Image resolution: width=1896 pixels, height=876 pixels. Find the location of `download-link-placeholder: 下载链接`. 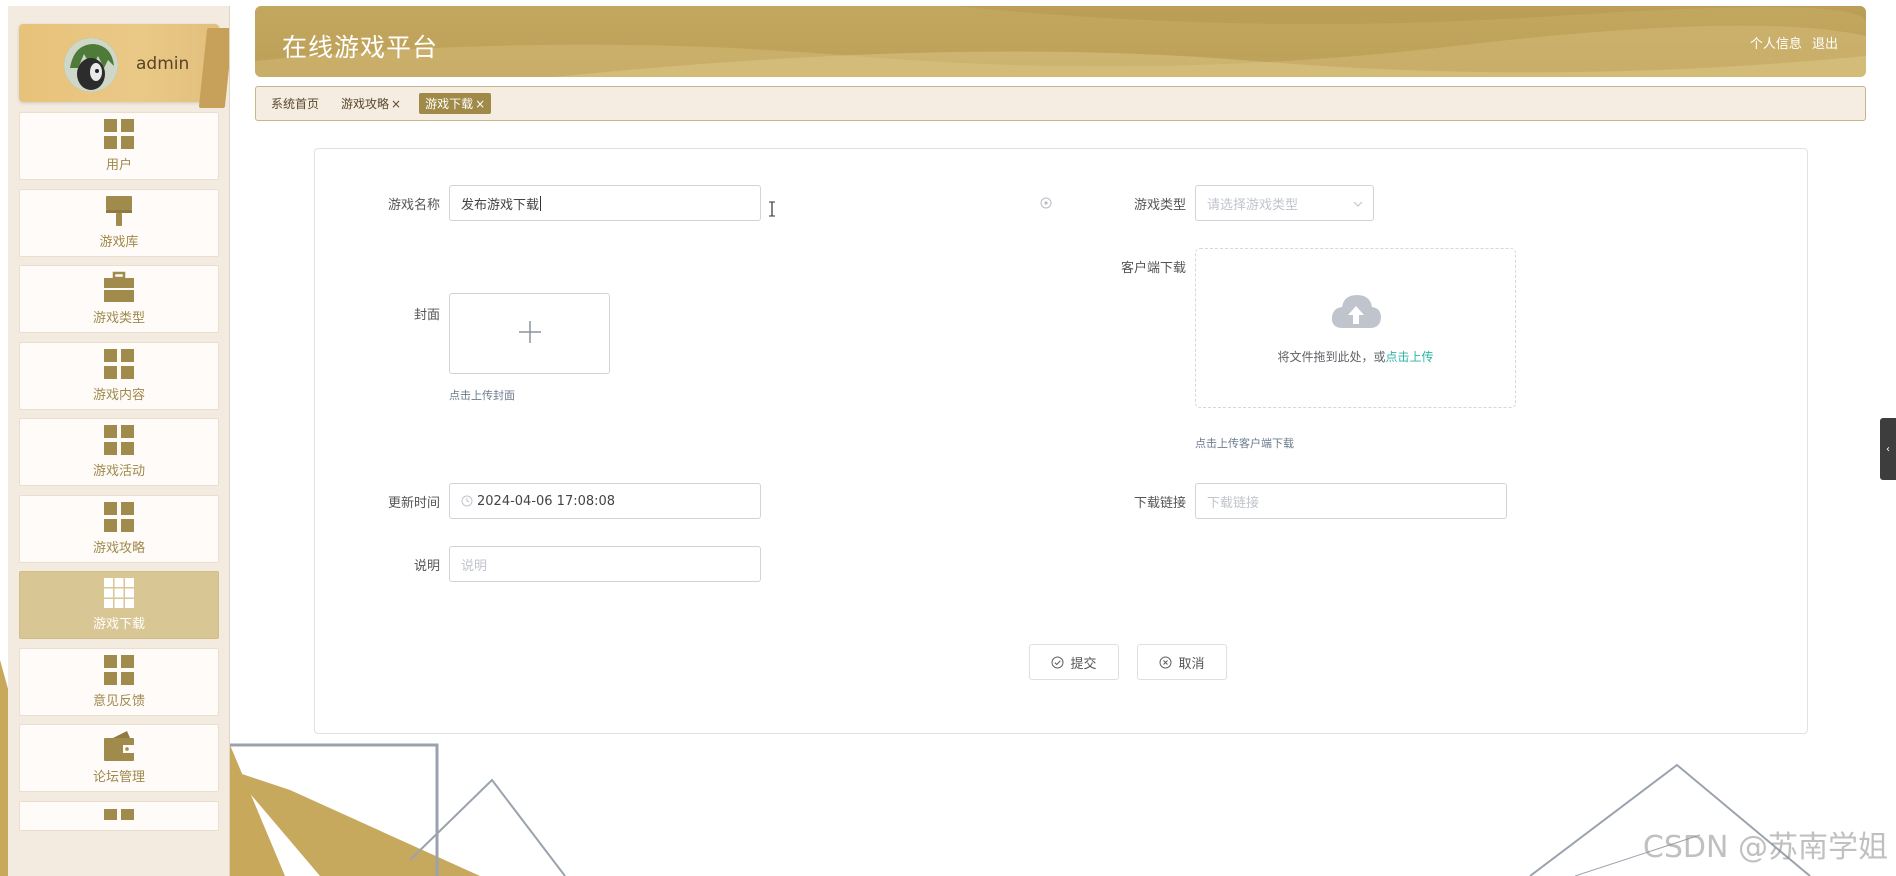

download-link-placeholder: 下载链接 is located at coordinates (1233, 503).